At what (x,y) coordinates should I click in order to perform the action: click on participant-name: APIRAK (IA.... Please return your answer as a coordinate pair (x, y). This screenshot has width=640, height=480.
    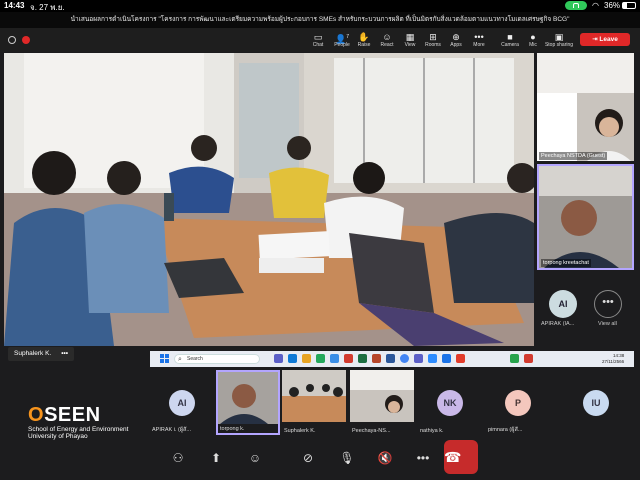
    Looking at the image, I should click on (558, 324).